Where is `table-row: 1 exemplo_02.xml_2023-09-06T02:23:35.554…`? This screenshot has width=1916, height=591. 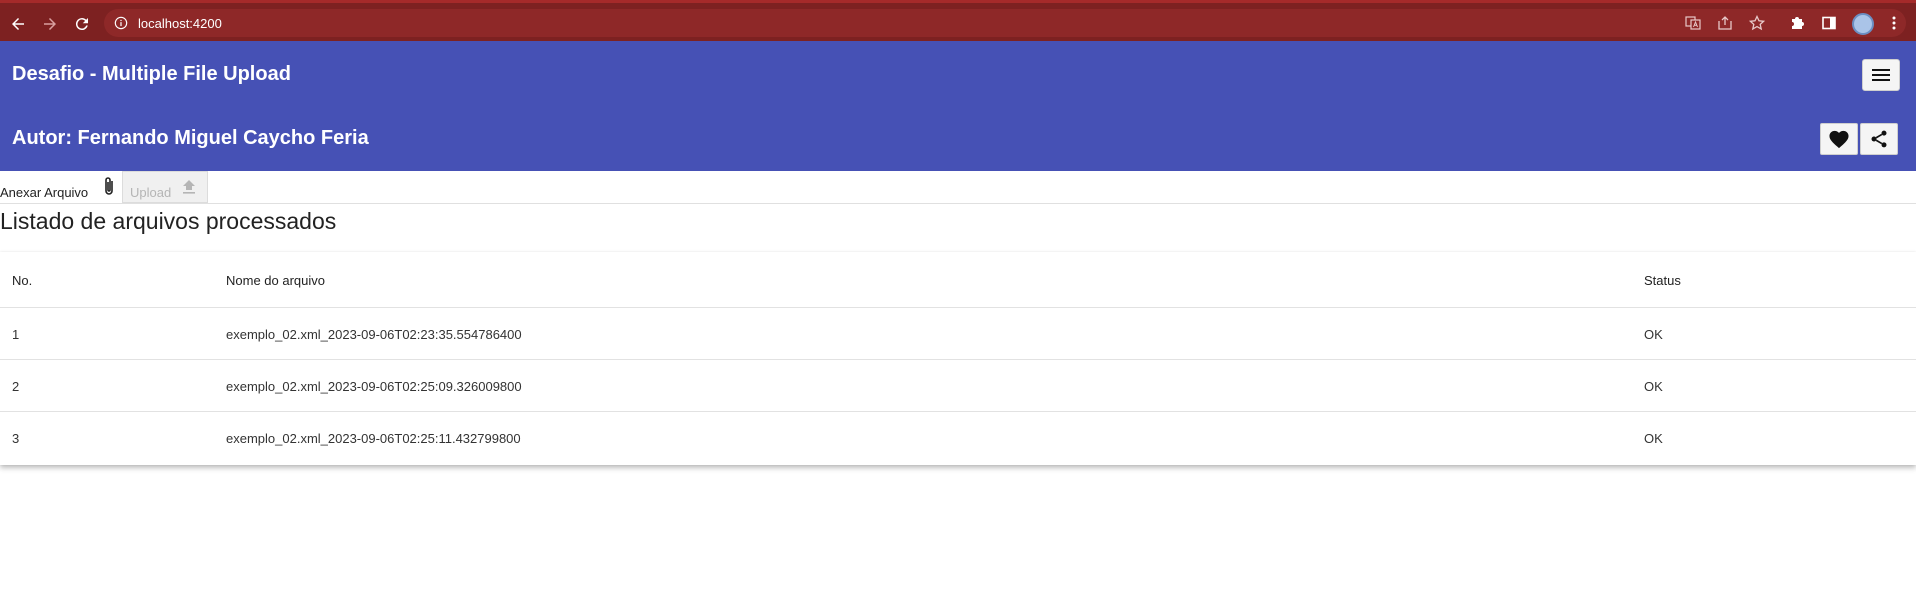
table-row: 1 exemplo_02.xml_2023-09-06T02:23:35.554… is located at coordinates (958, 334).